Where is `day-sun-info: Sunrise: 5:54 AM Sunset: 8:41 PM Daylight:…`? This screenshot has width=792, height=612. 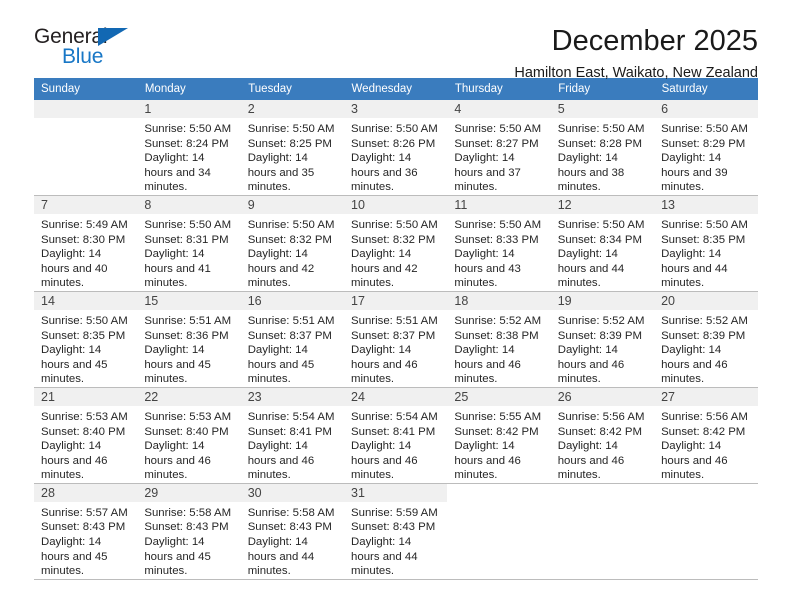 day-sun-info: Sunrise: 5:54 AM Sunset: 8:41 PM Daylight:… is located at coordinates (292, 444).